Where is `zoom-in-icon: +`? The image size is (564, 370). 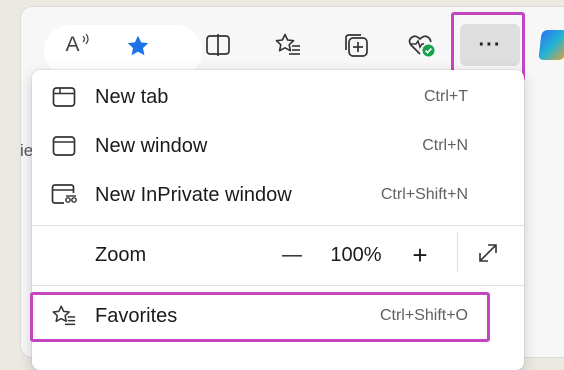 zoom-in-icon: + is located at coordinates (420, 254).